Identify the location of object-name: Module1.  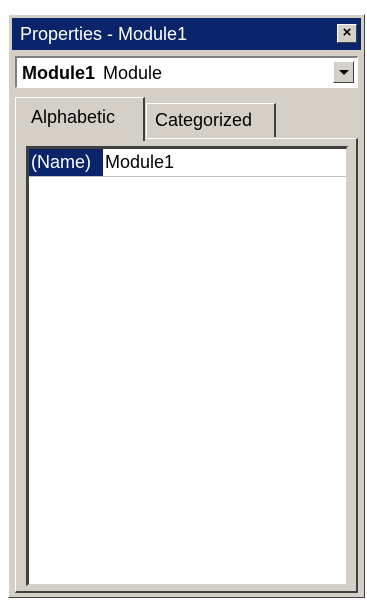
(59, 73).